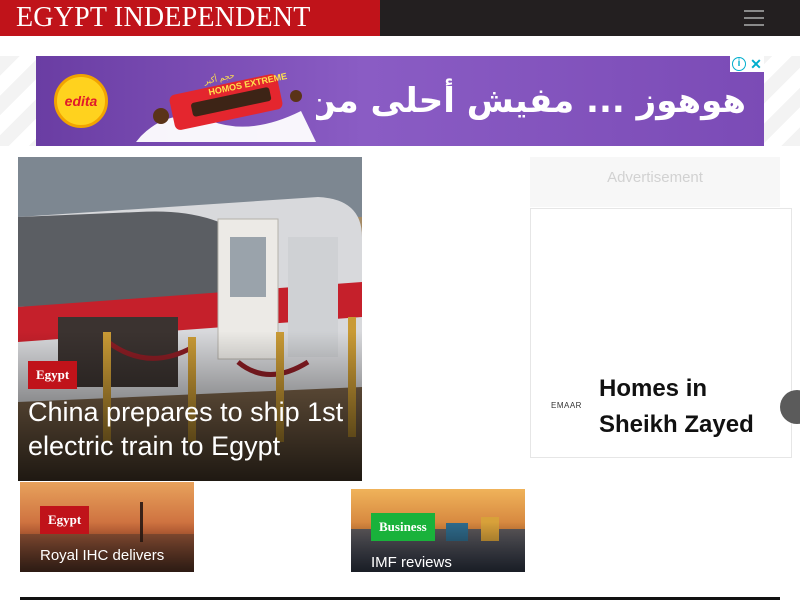  Describe the element at coordinates (754, 18) in the screenshot. I see `hamburger-menu-icon` at that location.